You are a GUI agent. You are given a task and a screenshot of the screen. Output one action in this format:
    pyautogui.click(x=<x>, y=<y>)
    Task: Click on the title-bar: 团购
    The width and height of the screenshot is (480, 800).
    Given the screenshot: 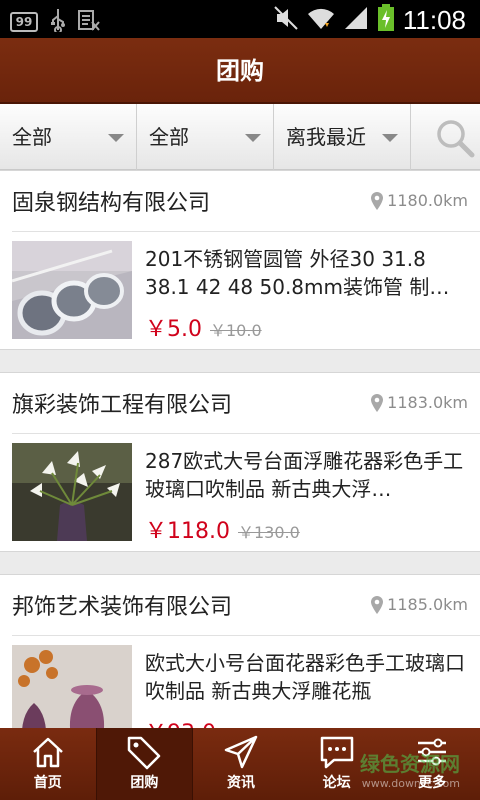 What is the action you would take?
    pyautogui.click(x=240, y=71)
    